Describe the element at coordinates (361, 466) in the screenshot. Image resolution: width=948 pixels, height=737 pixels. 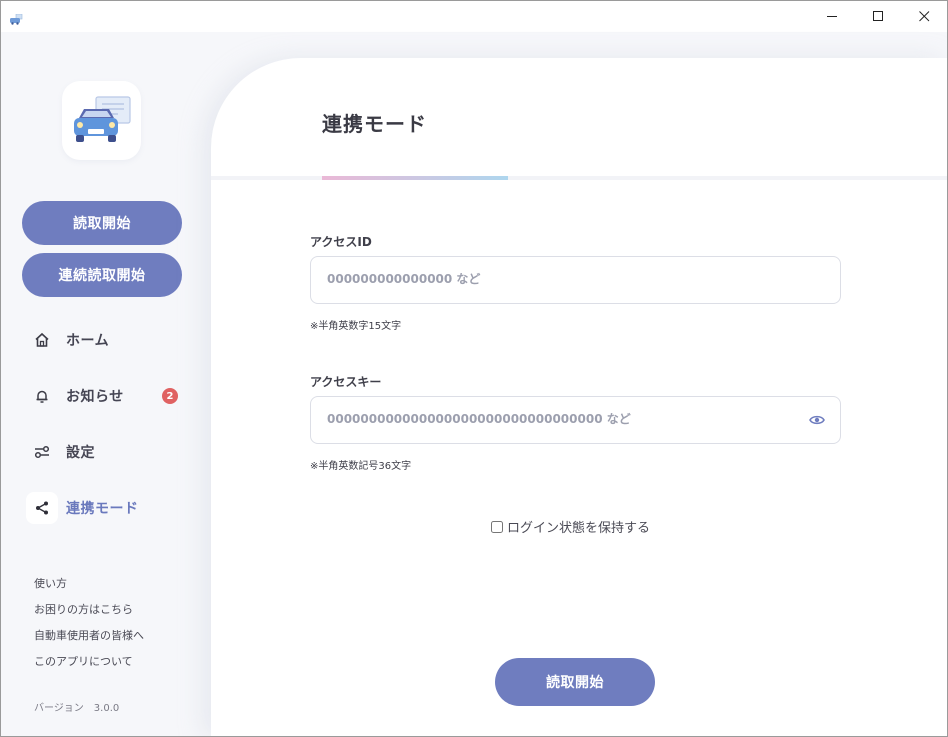
I see `access-key-hint: ※半角英数記号36文字` at that location.